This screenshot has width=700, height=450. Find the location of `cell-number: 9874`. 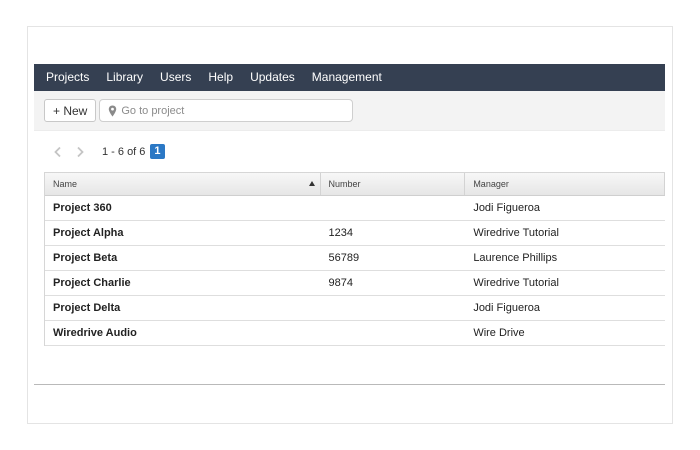

cell-number: 9874 is located at coordinates (341, 283).